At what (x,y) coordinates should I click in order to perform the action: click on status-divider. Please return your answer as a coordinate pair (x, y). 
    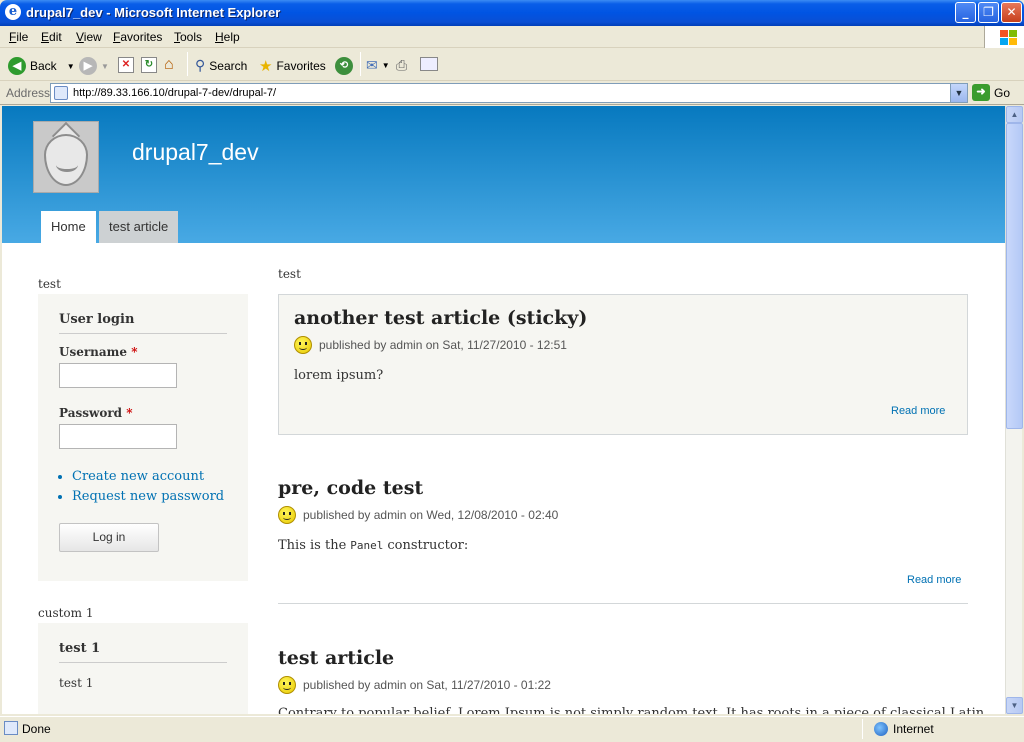
    Looking at the image, I should click on (862, 729).